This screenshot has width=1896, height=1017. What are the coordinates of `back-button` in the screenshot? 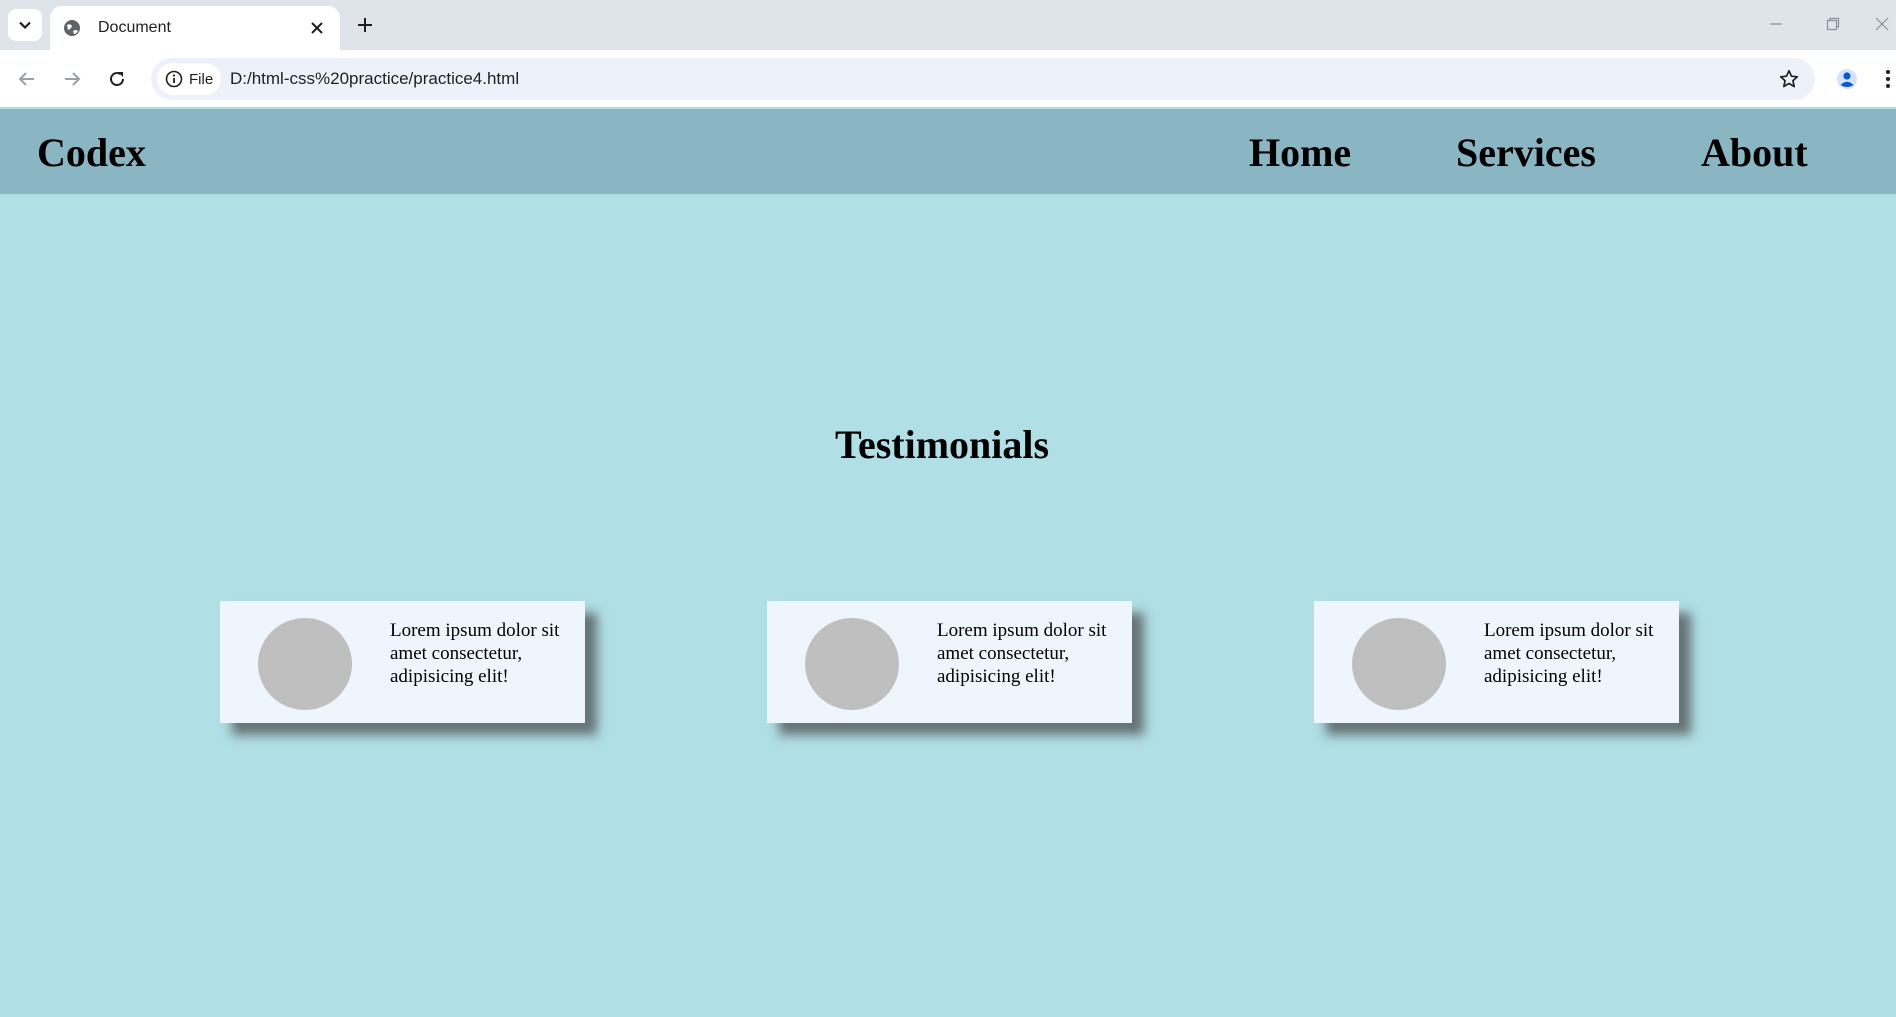 It's located at (27, 79).